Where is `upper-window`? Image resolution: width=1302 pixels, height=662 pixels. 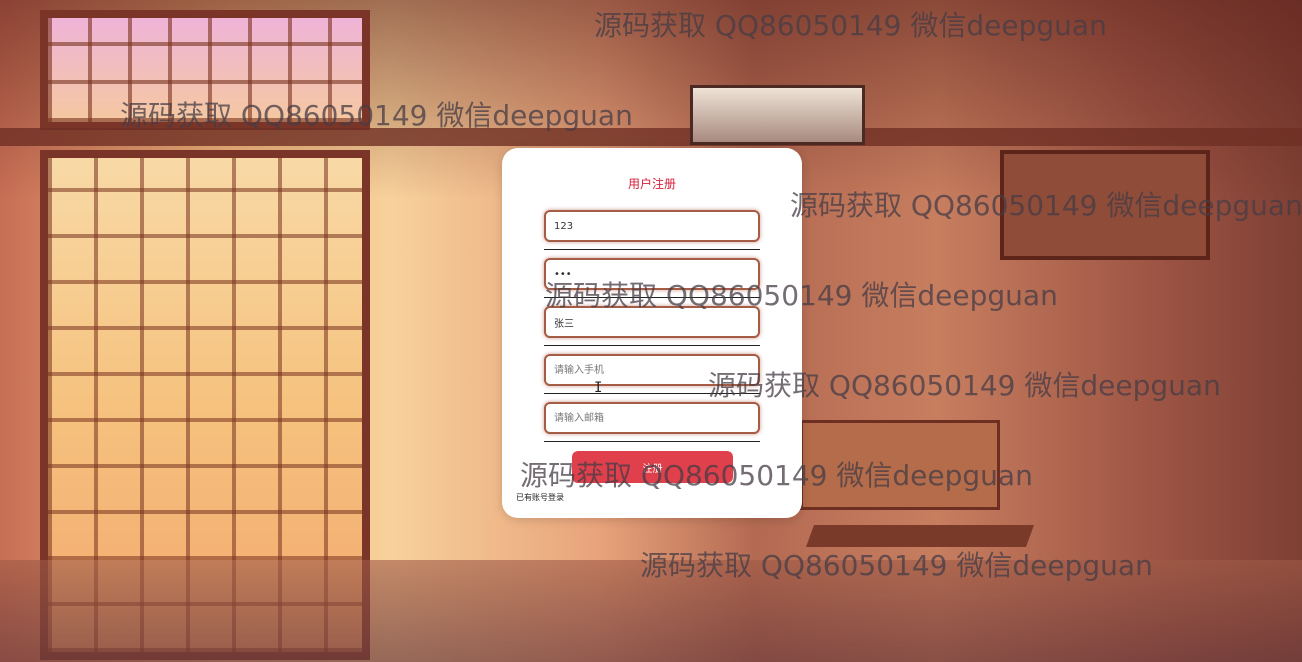
upper-window is located at coordinates (205, 70).